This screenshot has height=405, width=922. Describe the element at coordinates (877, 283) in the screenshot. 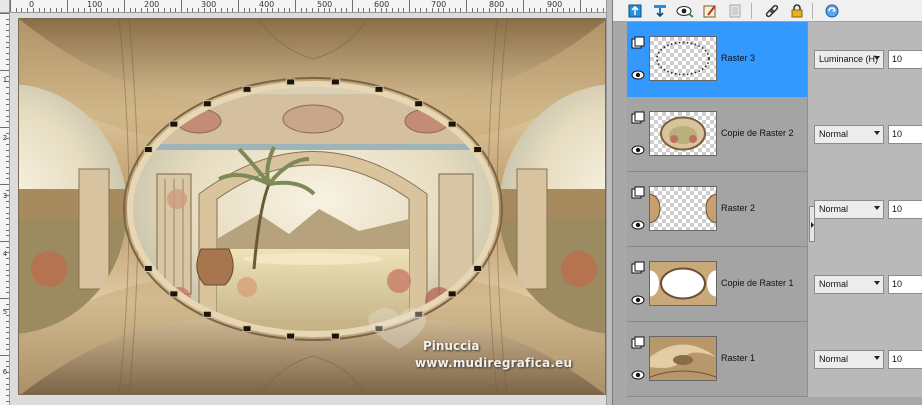

I see `chevron-down-icon` at that location.